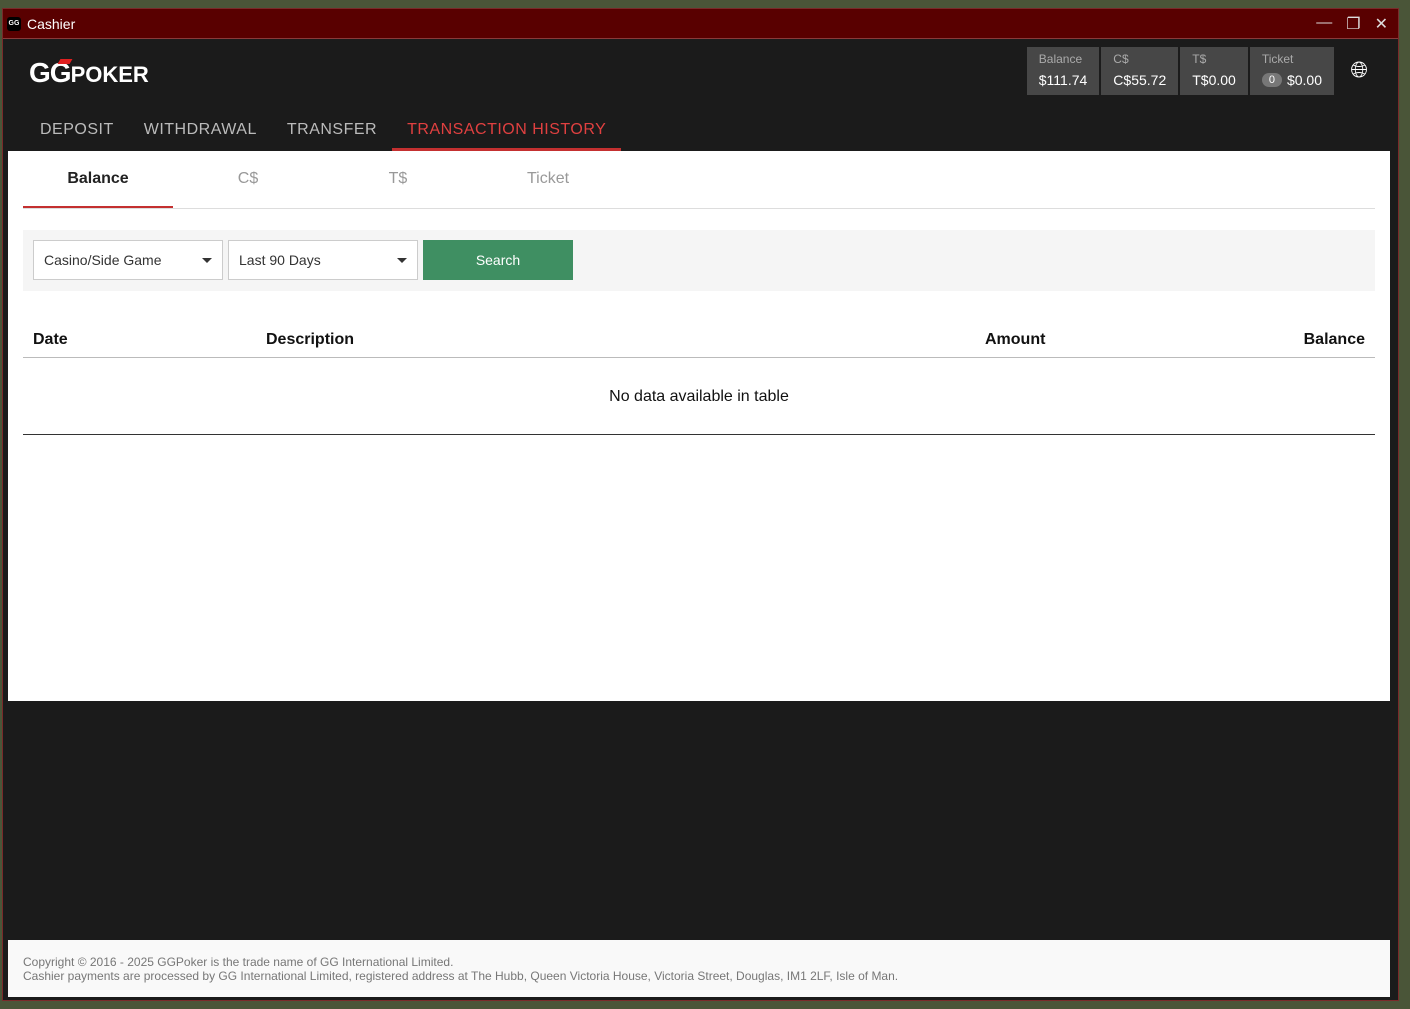 The image size is (1410, 1009). I want to click on close-icon: ✕, so click(1381, 24).